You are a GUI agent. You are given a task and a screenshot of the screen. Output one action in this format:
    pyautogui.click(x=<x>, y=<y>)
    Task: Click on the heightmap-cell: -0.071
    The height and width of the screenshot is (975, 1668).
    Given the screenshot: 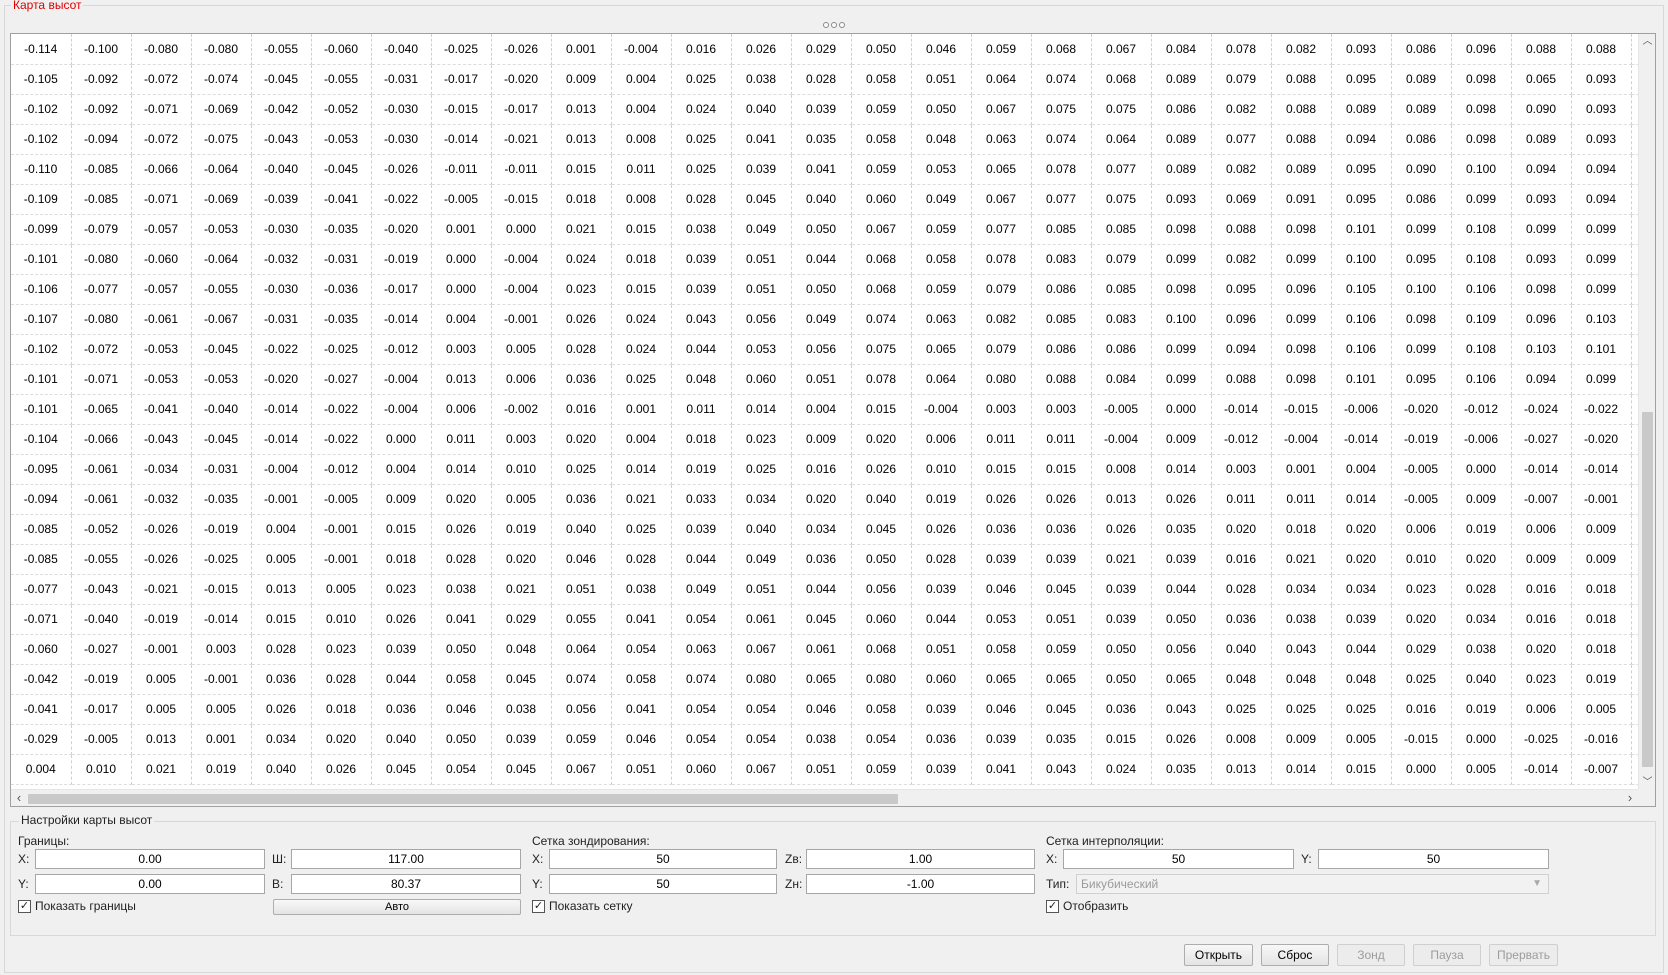 What is the action you would take?
    pyautogui.click(x=101, y=379)
    